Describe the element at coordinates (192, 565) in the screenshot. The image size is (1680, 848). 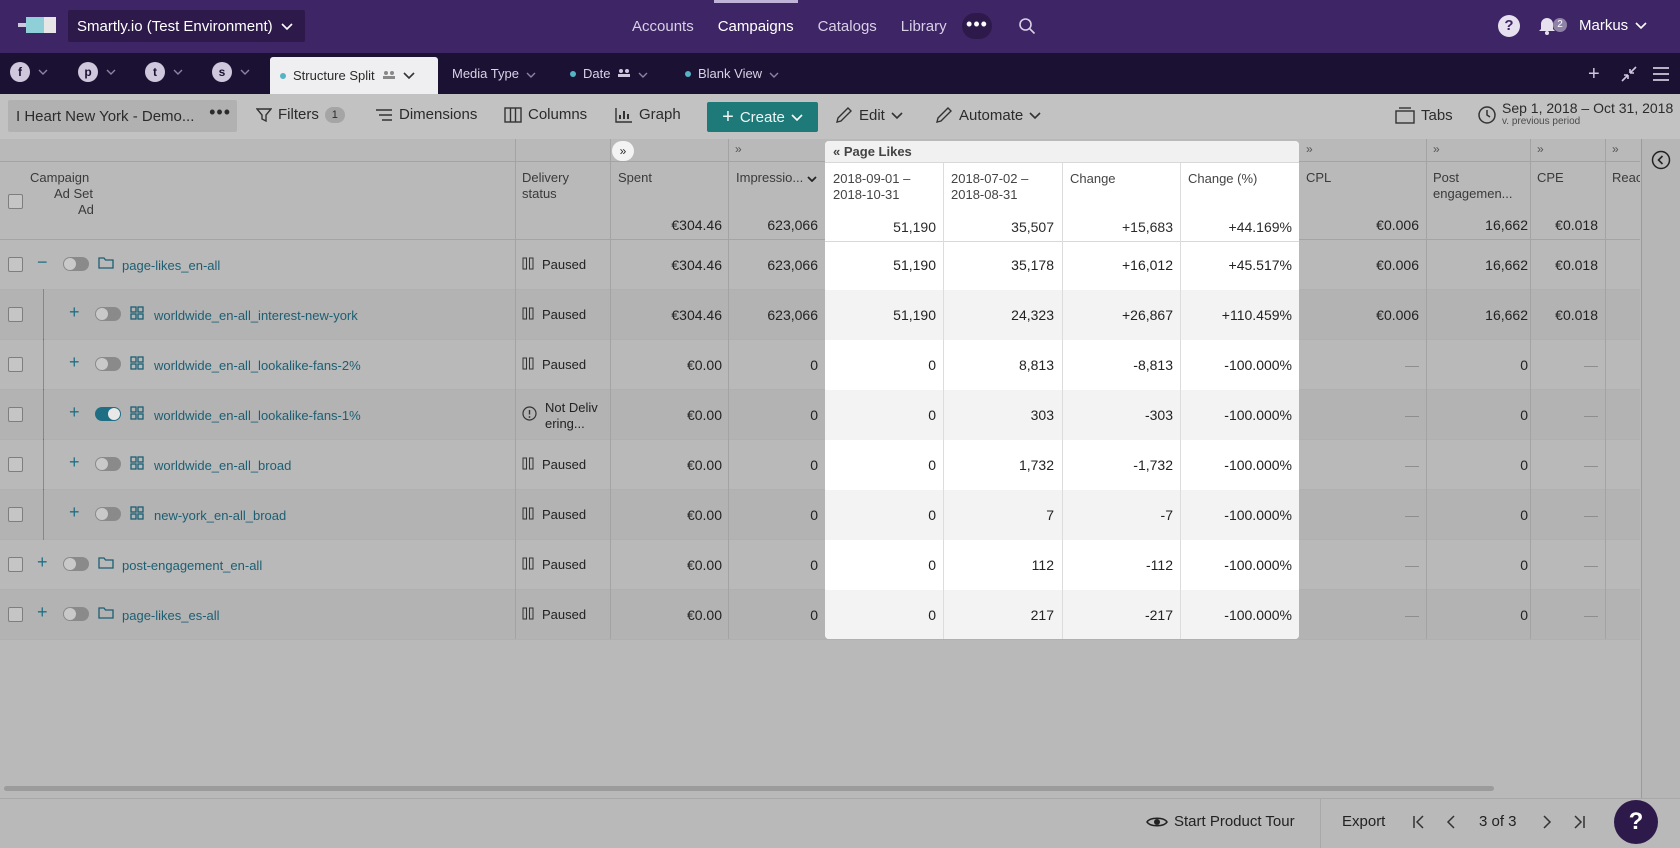
I see `row-name-link: post-engagement_en-all` at that location.